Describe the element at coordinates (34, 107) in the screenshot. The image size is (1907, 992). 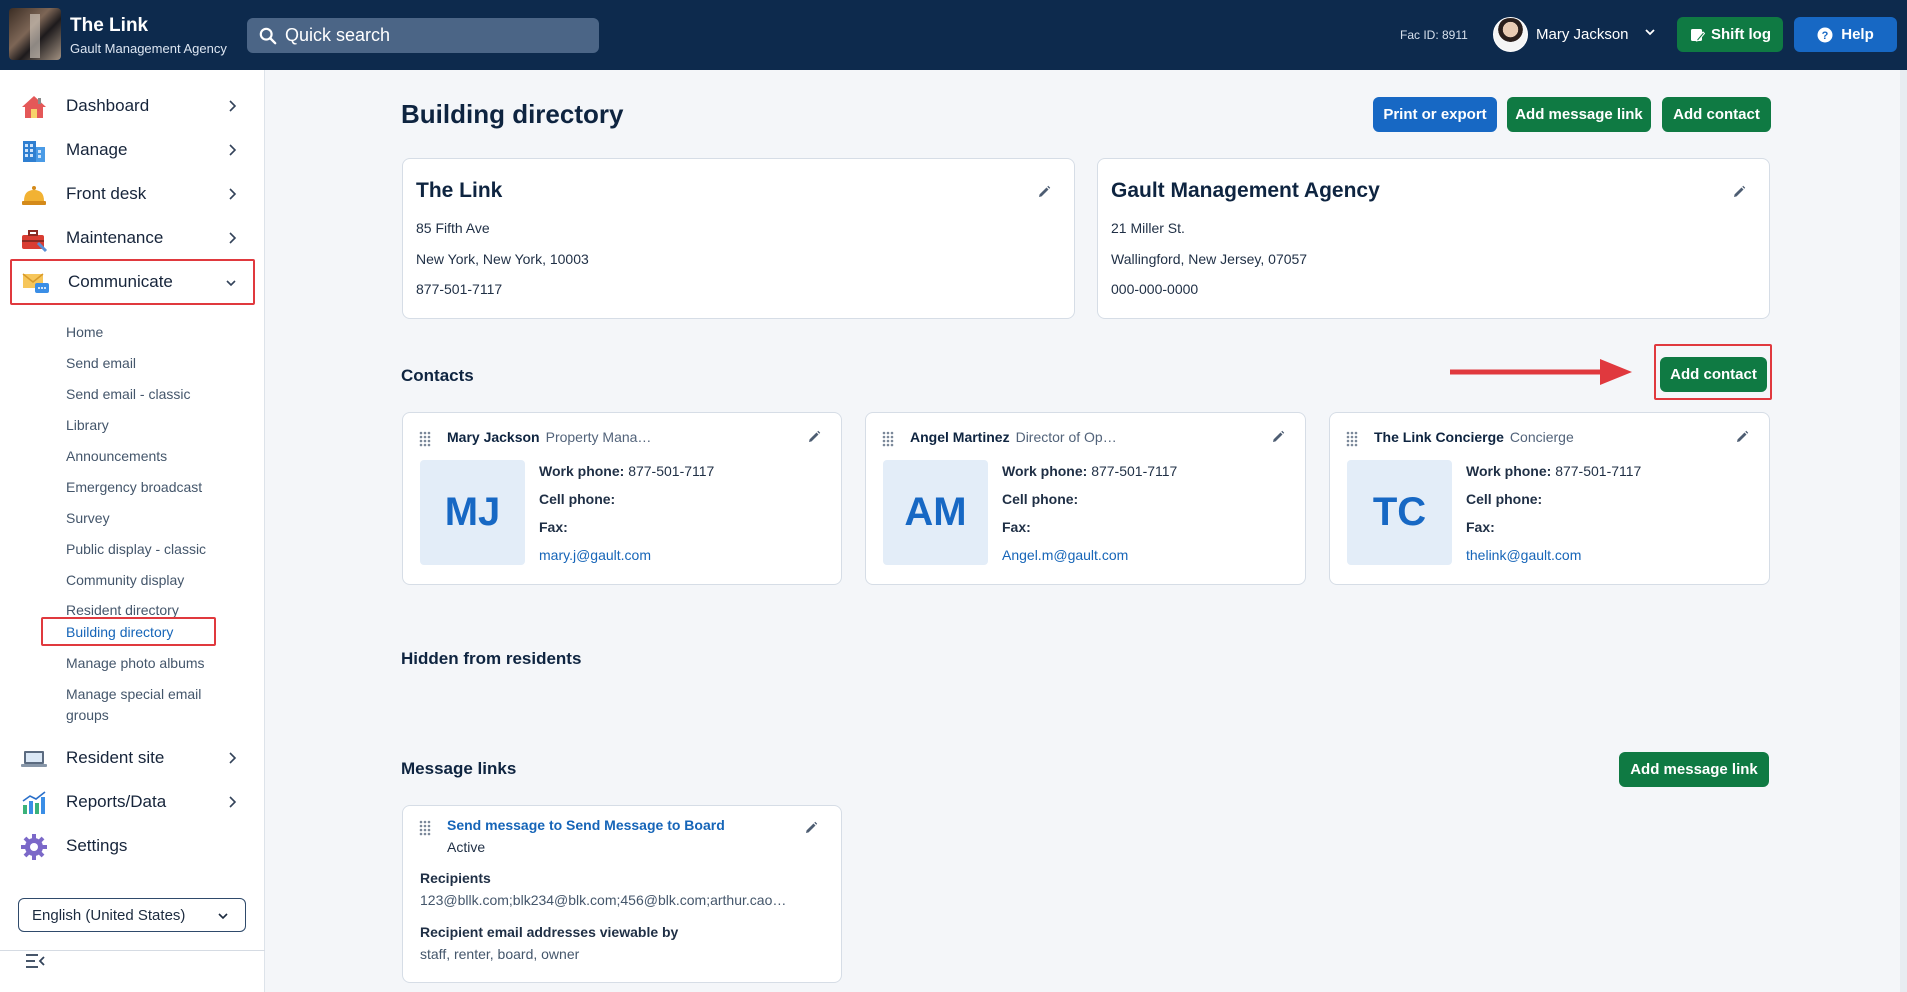
I see `house-icon` at that location.